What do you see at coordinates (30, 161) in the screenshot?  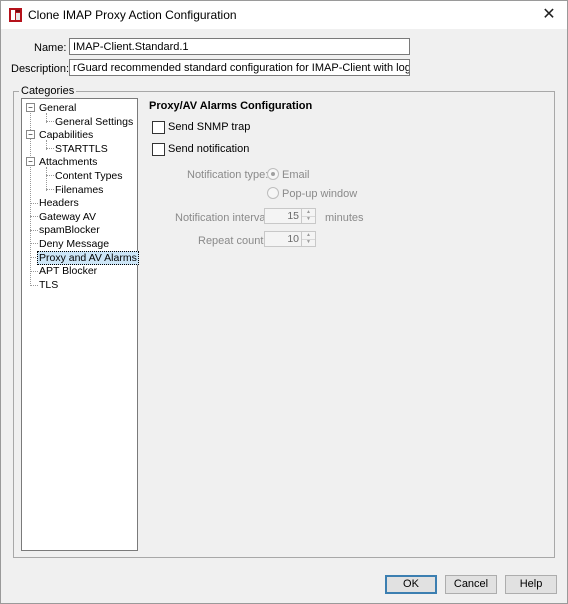 I see `collapse-attachments-icon: −` at bounding box center [30, 161].